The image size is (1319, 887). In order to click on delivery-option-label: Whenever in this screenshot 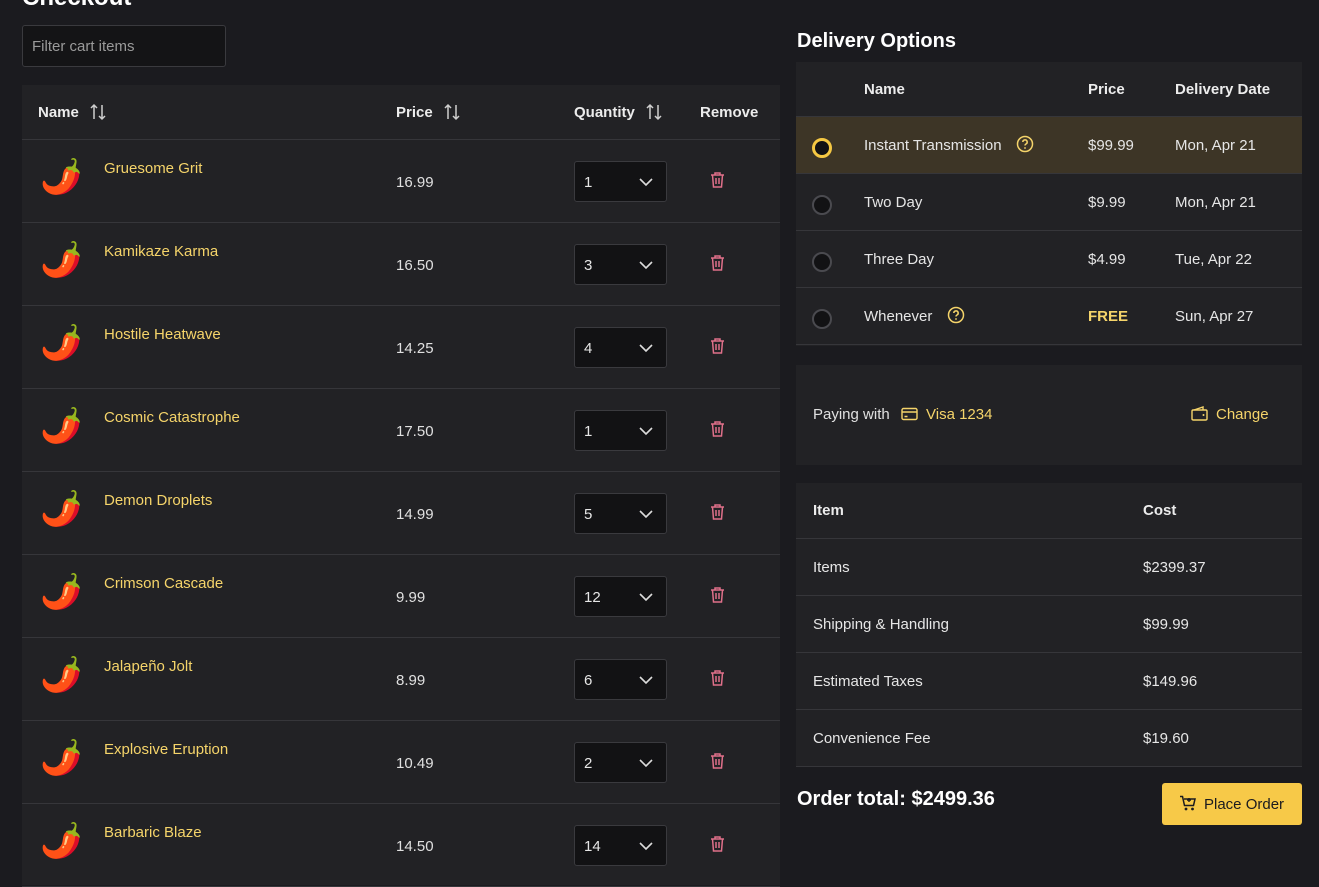, I will do `click(898, 316)`.